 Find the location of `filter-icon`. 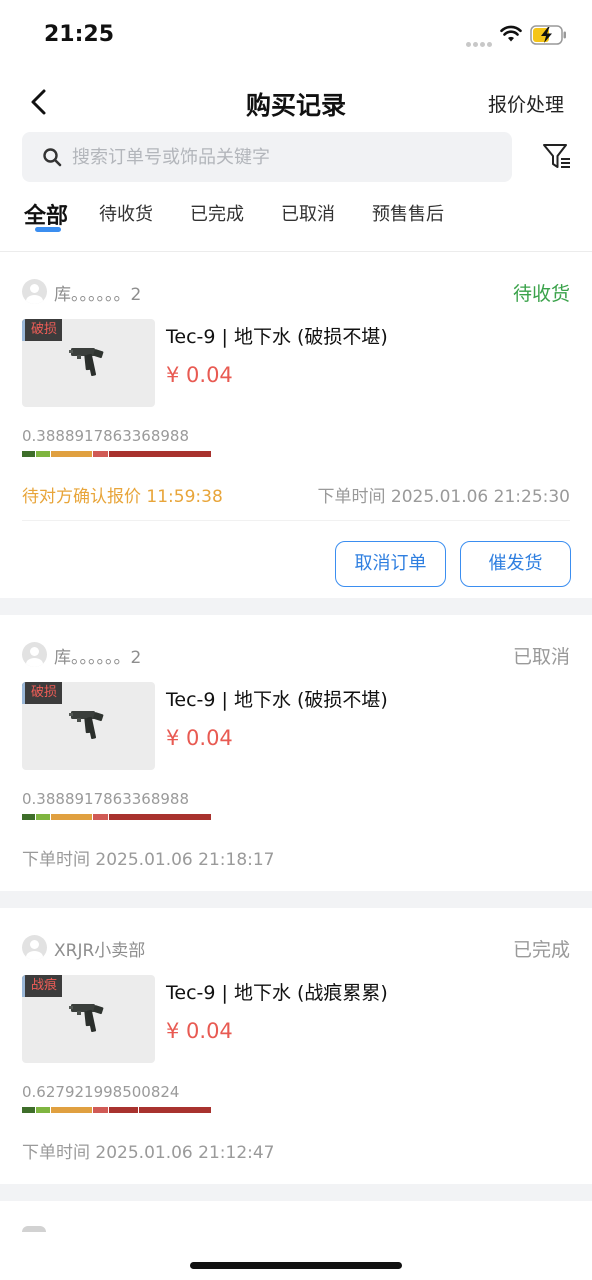

filter-icon is located at coordinates (557, 157).